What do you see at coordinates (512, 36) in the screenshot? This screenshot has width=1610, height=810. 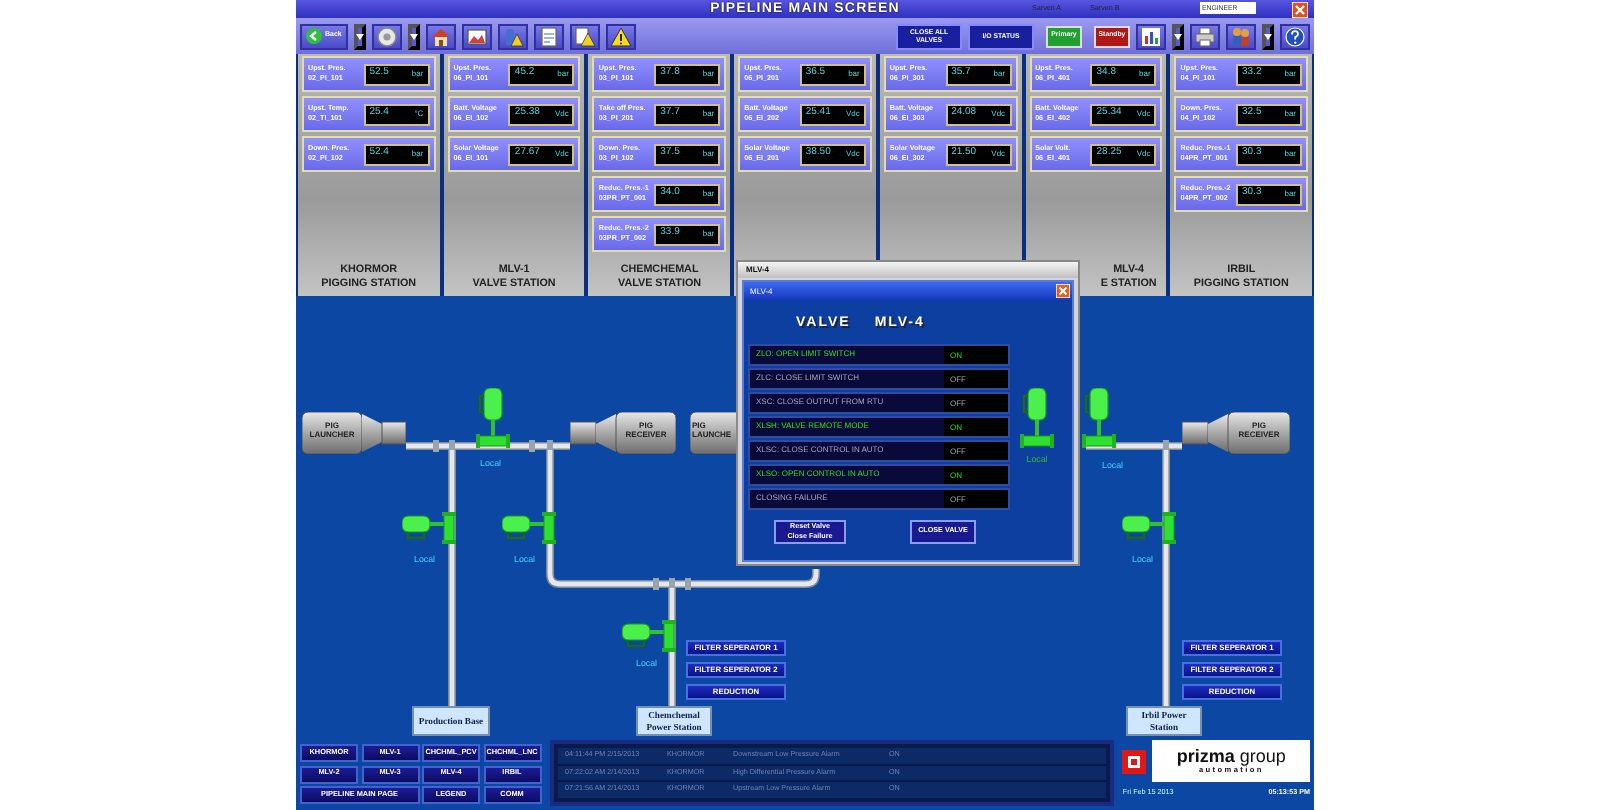 I see `users-warning-button` at bounding box center [512, 36].